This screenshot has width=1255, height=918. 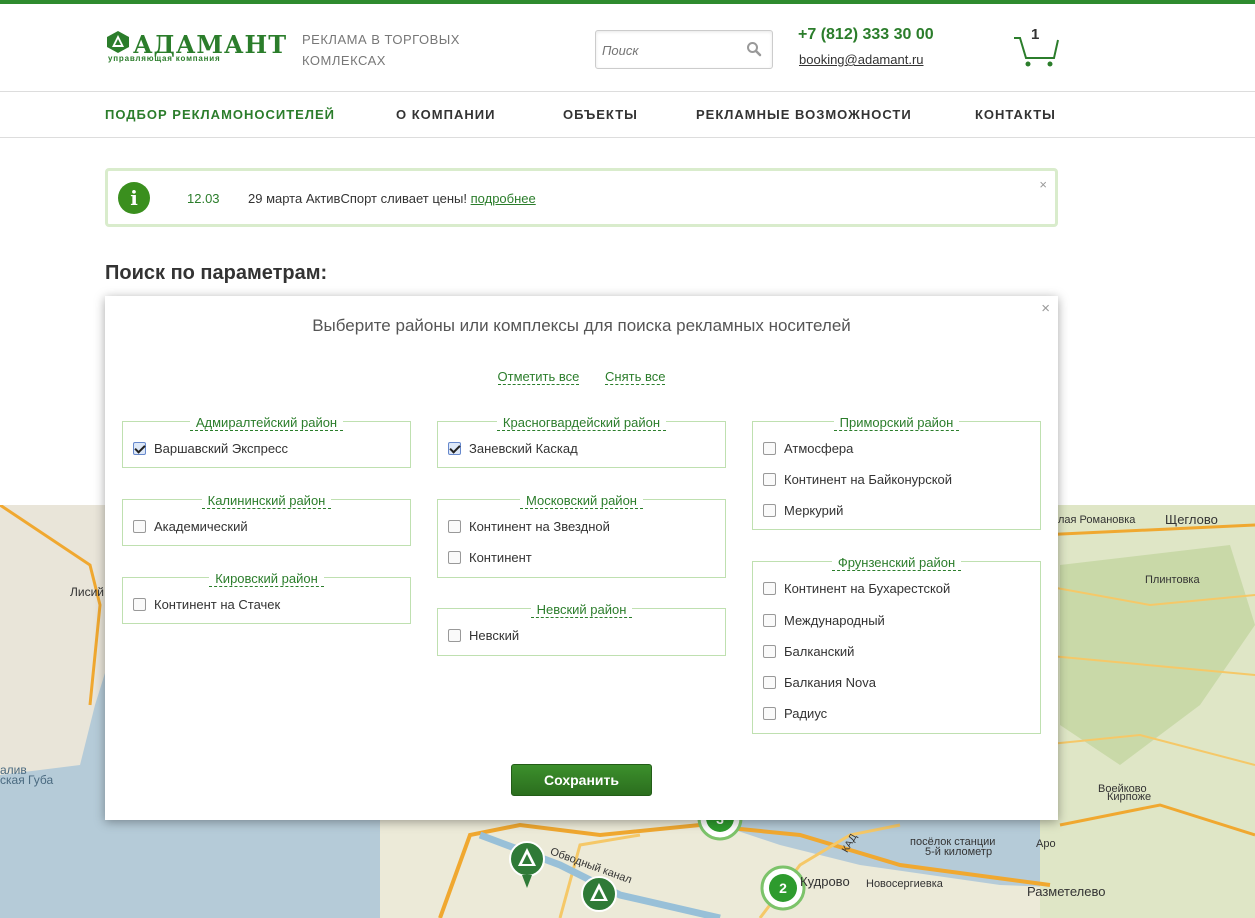 What do you see at coordinates (1035, 34) in the screenshot?
I see `cart-count: 1` at bounding box center [1035, 34].